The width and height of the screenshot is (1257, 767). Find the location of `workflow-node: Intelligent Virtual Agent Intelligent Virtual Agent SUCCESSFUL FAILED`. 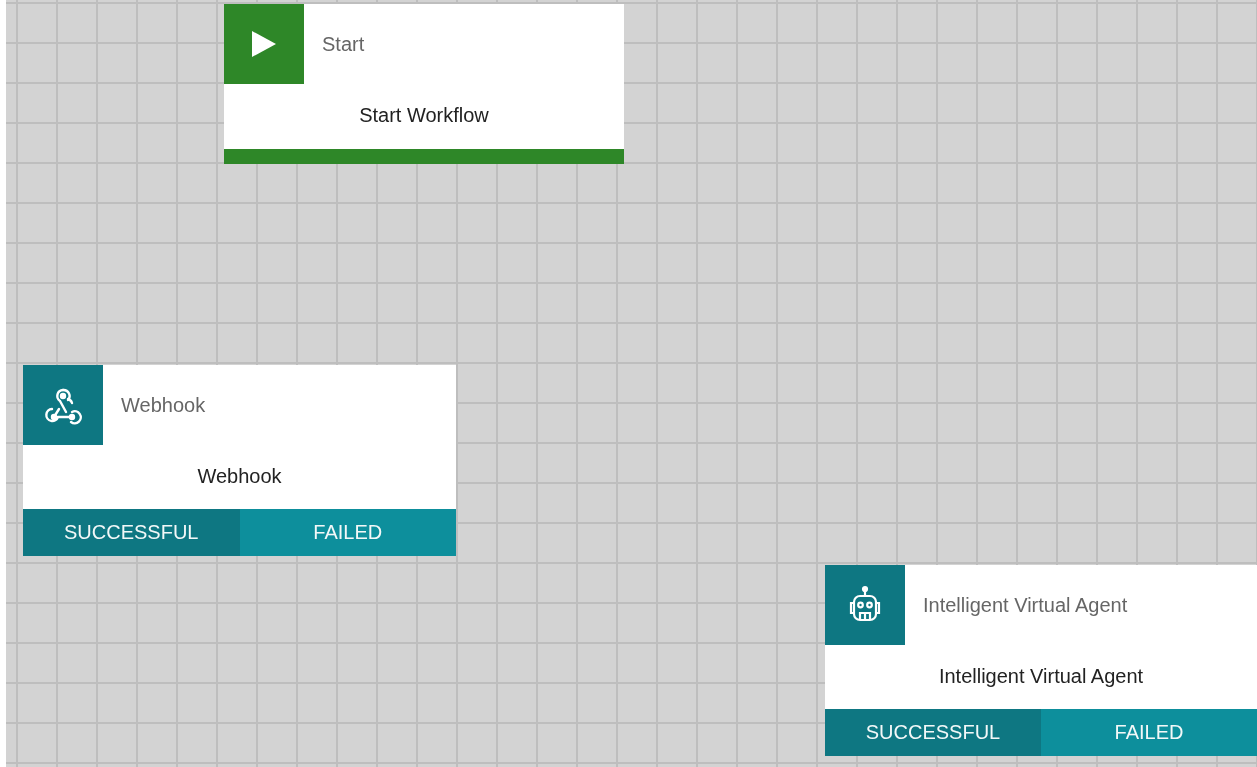

workflow-node: Intelligent Virtual Agent Intelligent Virtual Agent SUCCESSFUL FAILED is located at coordinates (1041, 660).